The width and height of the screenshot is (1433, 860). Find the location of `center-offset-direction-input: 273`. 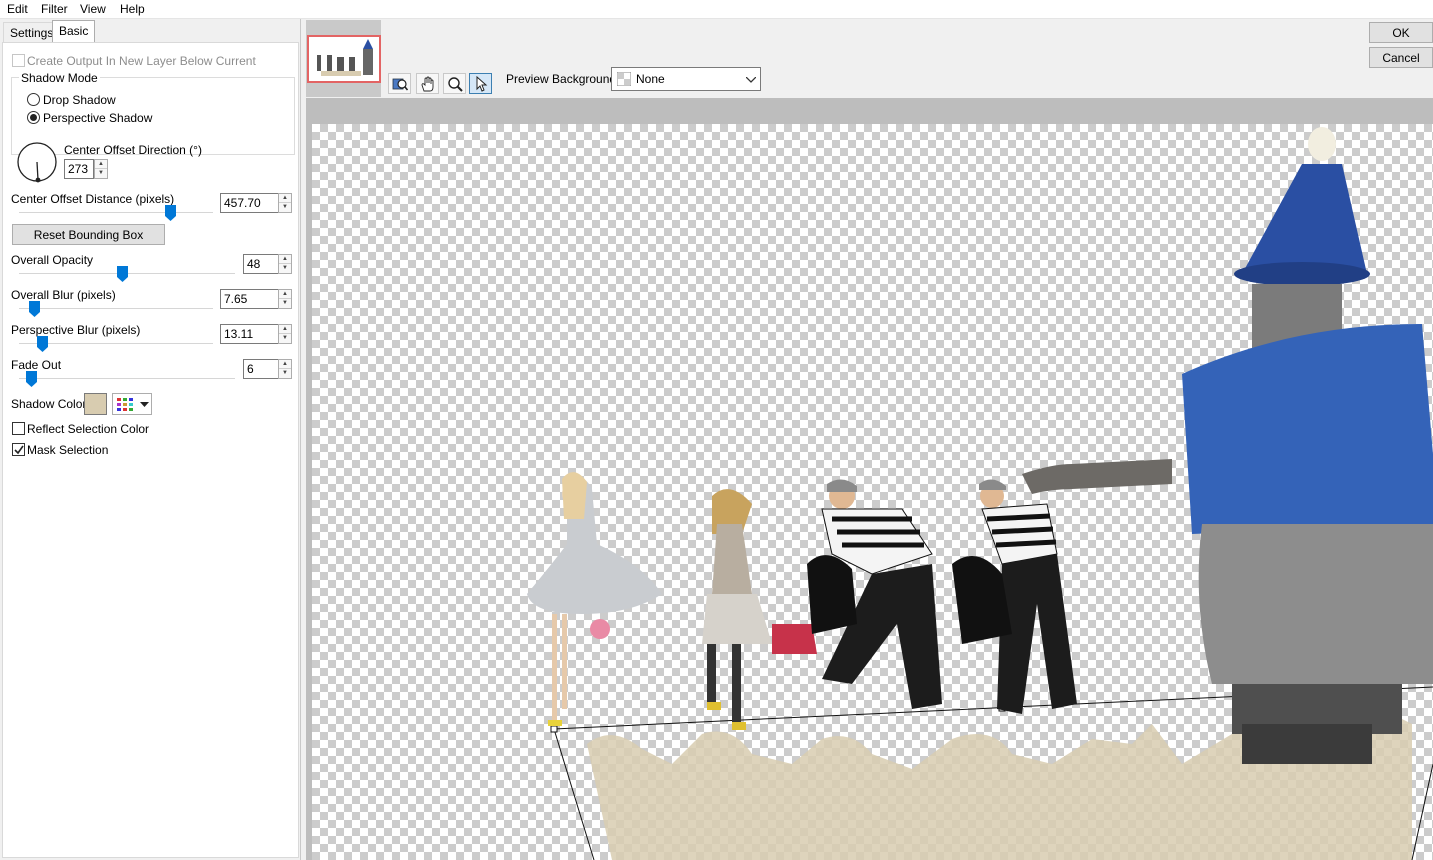

center-offset-direction-input: 273 is located at coordinates (79, 169).